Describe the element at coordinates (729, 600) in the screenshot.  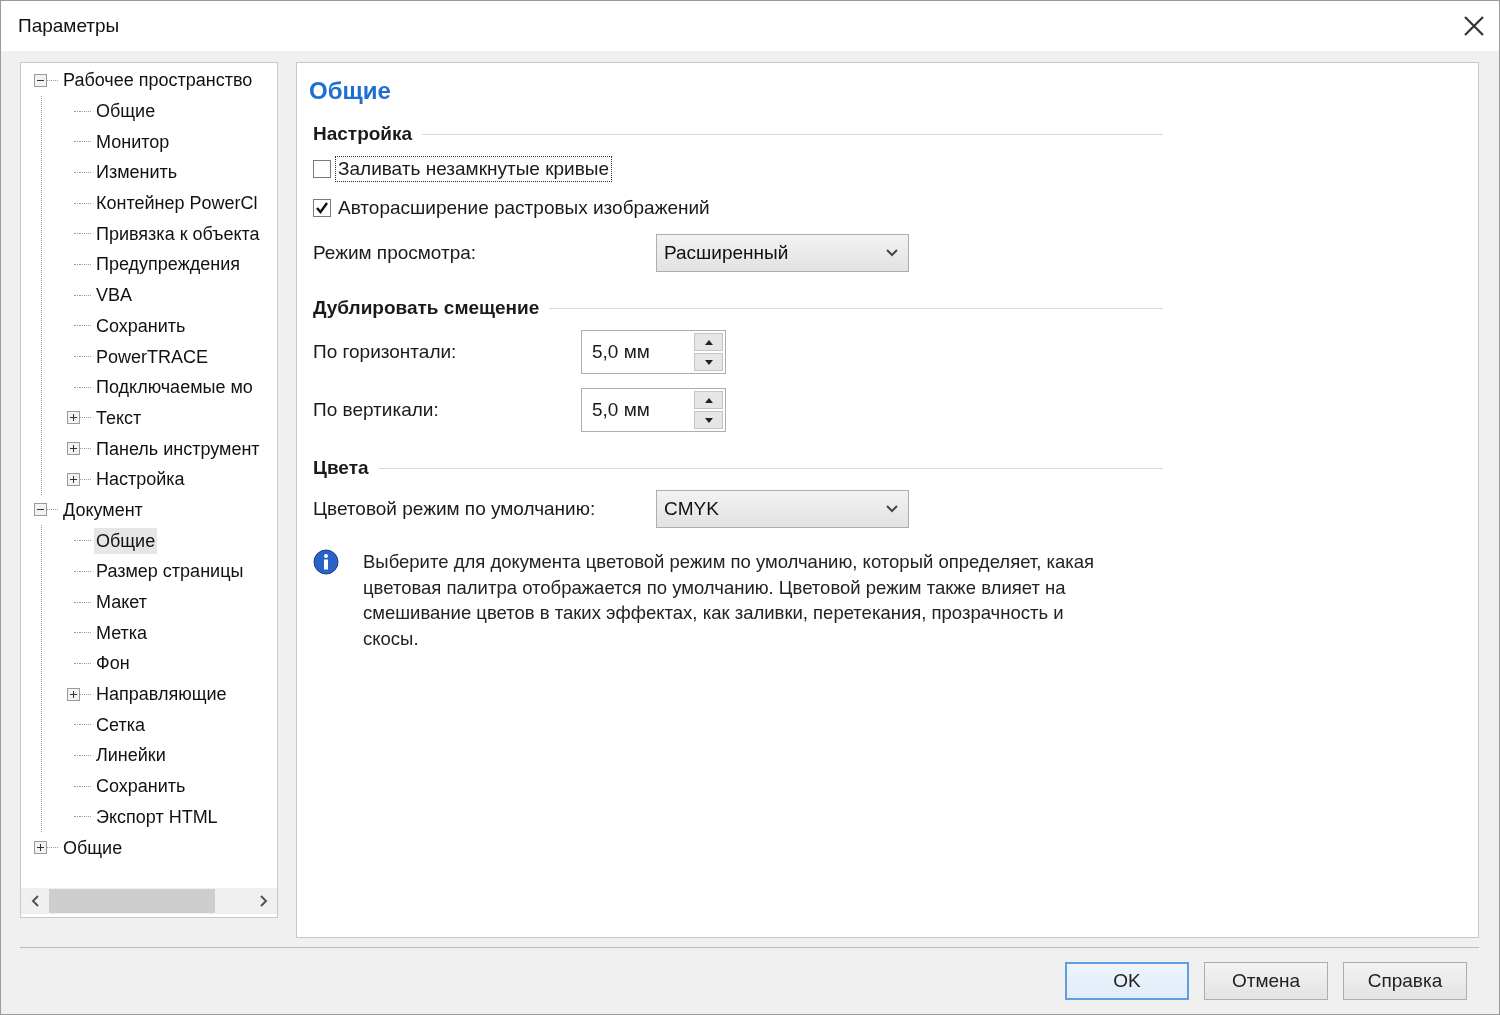
I see `info-text: Выберите для документа цветовой режим по умолчанию, который определяет, какая цветовая палитра отображается по умолчанию. Цветовой режим также влияет на смешивание цветов в таких эффектах, как заливки, перетекания, прозрачность и скосы.` at that location.